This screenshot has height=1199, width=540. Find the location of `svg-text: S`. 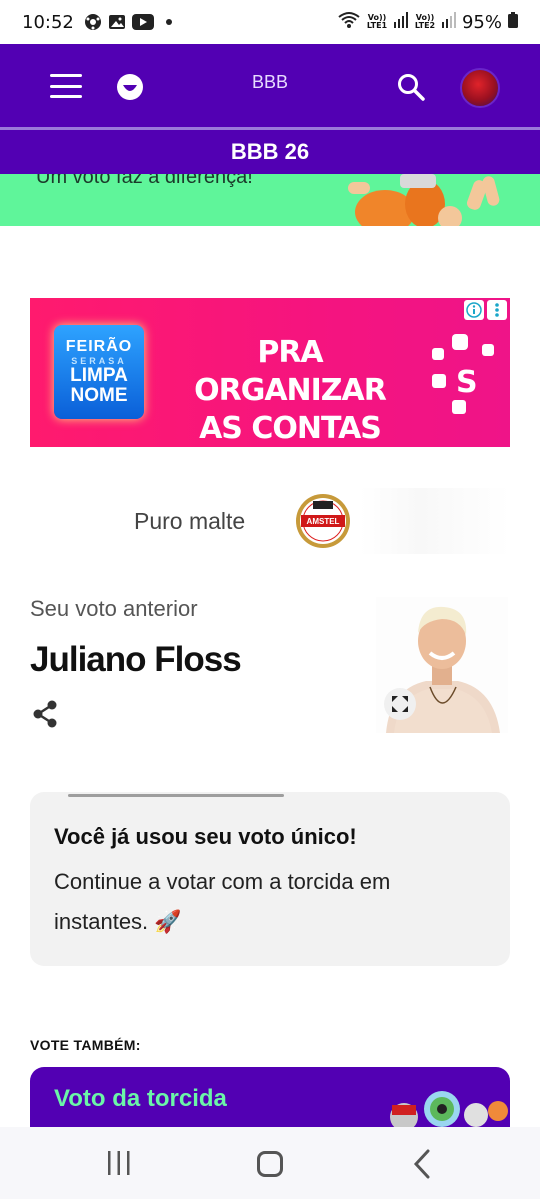

svg-text: S is located at coordinates (467, 382).